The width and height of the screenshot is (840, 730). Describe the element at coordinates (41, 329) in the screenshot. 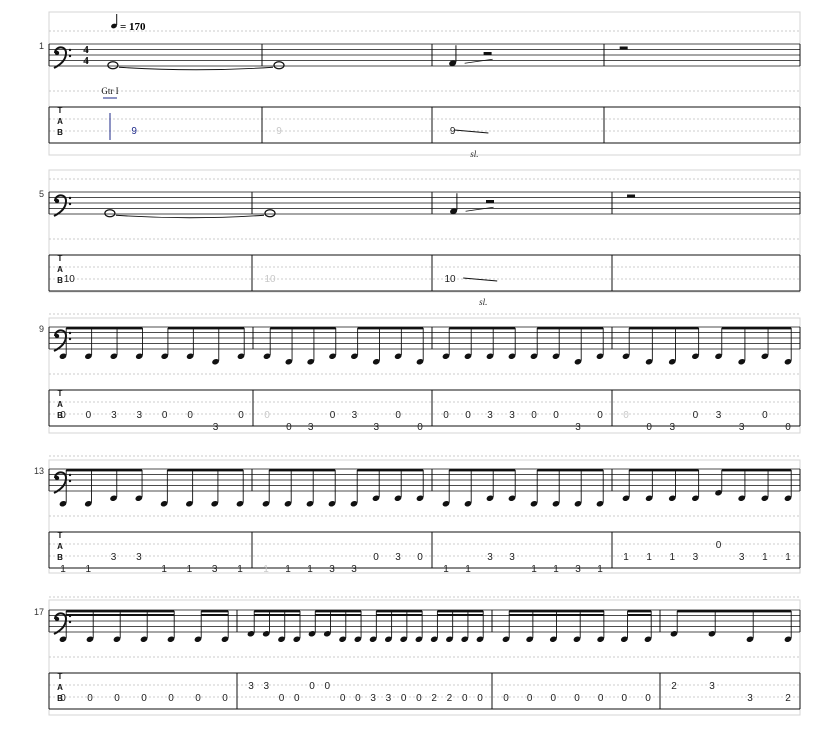

I see `measure-number: 9` at that location.